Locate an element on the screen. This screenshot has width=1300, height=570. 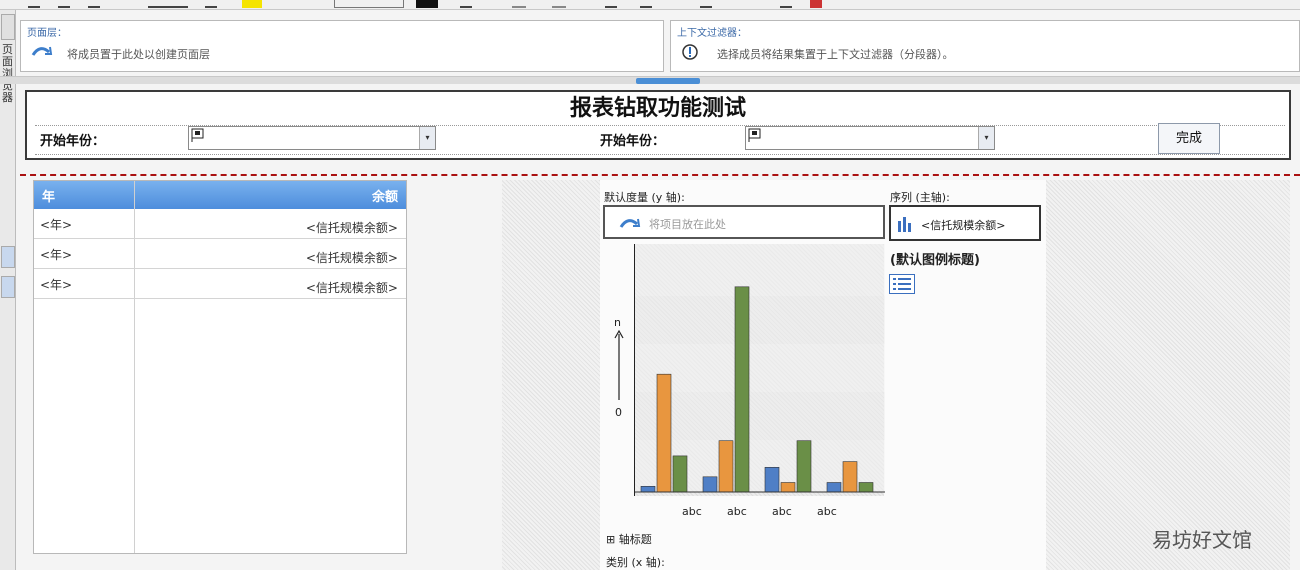
prompt-guide is located at coordinates (660, 154).